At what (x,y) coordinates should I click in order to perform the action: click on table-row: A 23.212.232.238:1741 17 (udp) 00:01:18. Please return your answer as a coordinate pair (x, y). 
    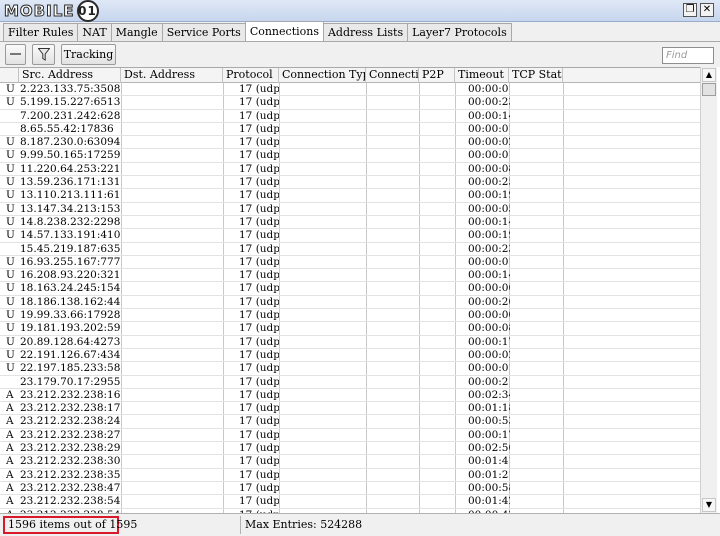
    Looking at the image, I should click on (350, 409).